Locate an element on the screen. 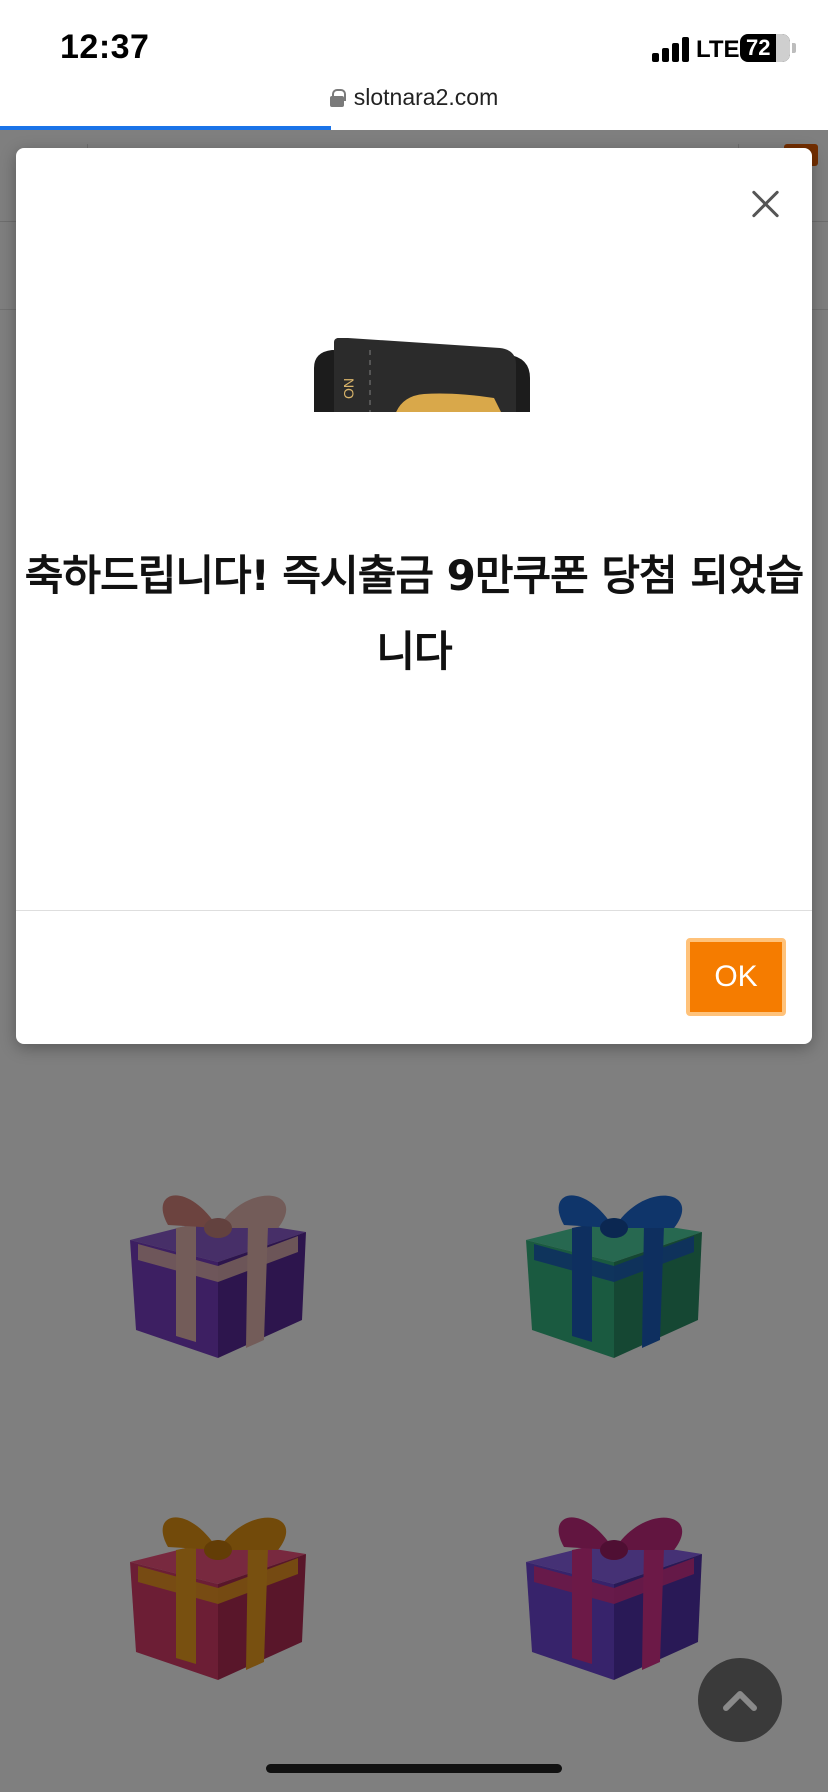 The height and width of the screenshot is (1792, 828). status-time: 12:37 is located at coordinates (105, 47).